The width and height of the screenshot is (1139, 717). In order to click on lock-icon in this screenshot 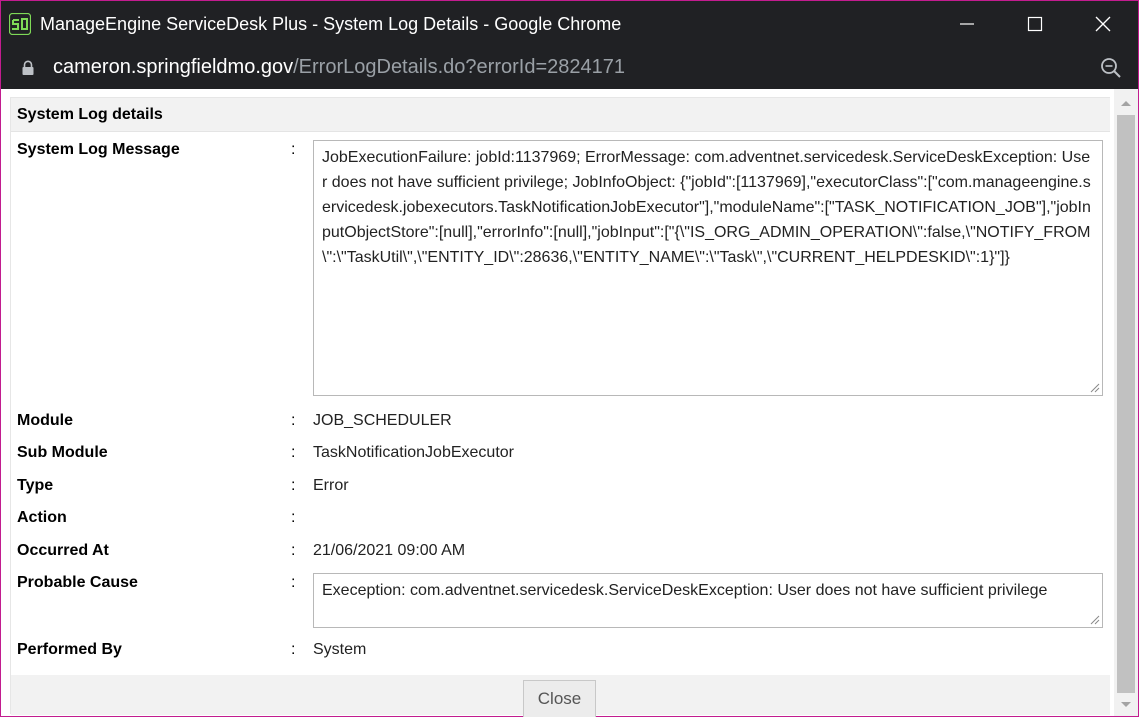, I will do `click(28, 67)`.